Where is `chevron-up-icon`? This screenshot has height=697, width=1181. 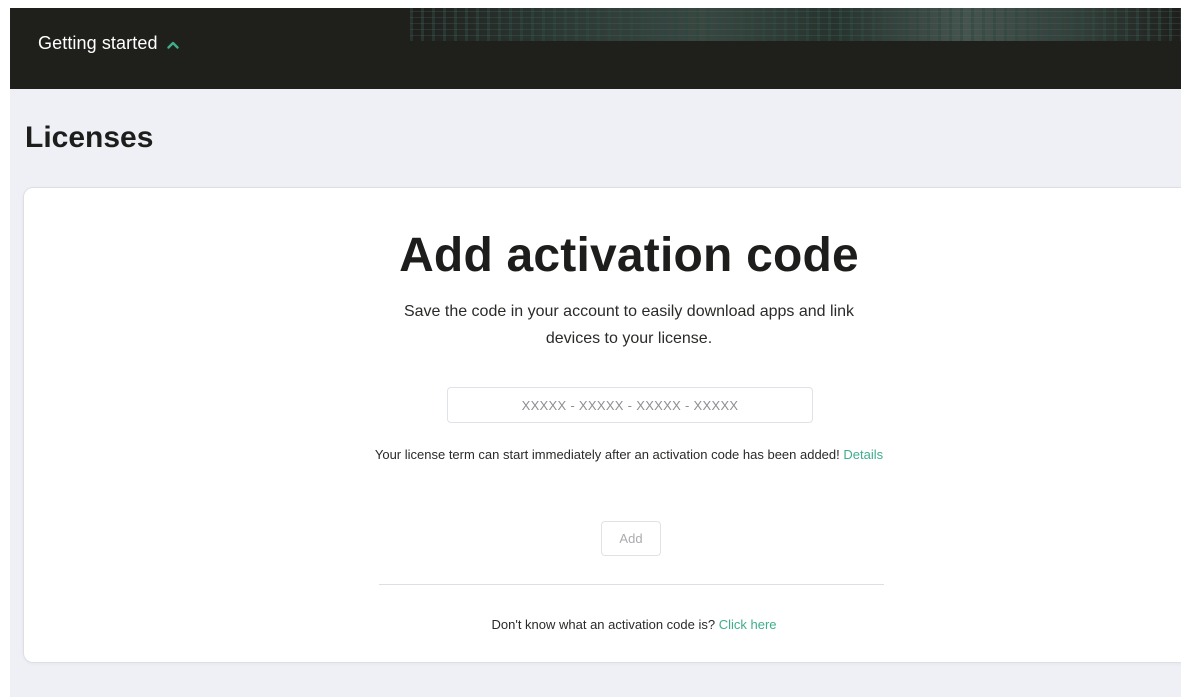 chevron-up-icon is located at coordinates (172, 45).